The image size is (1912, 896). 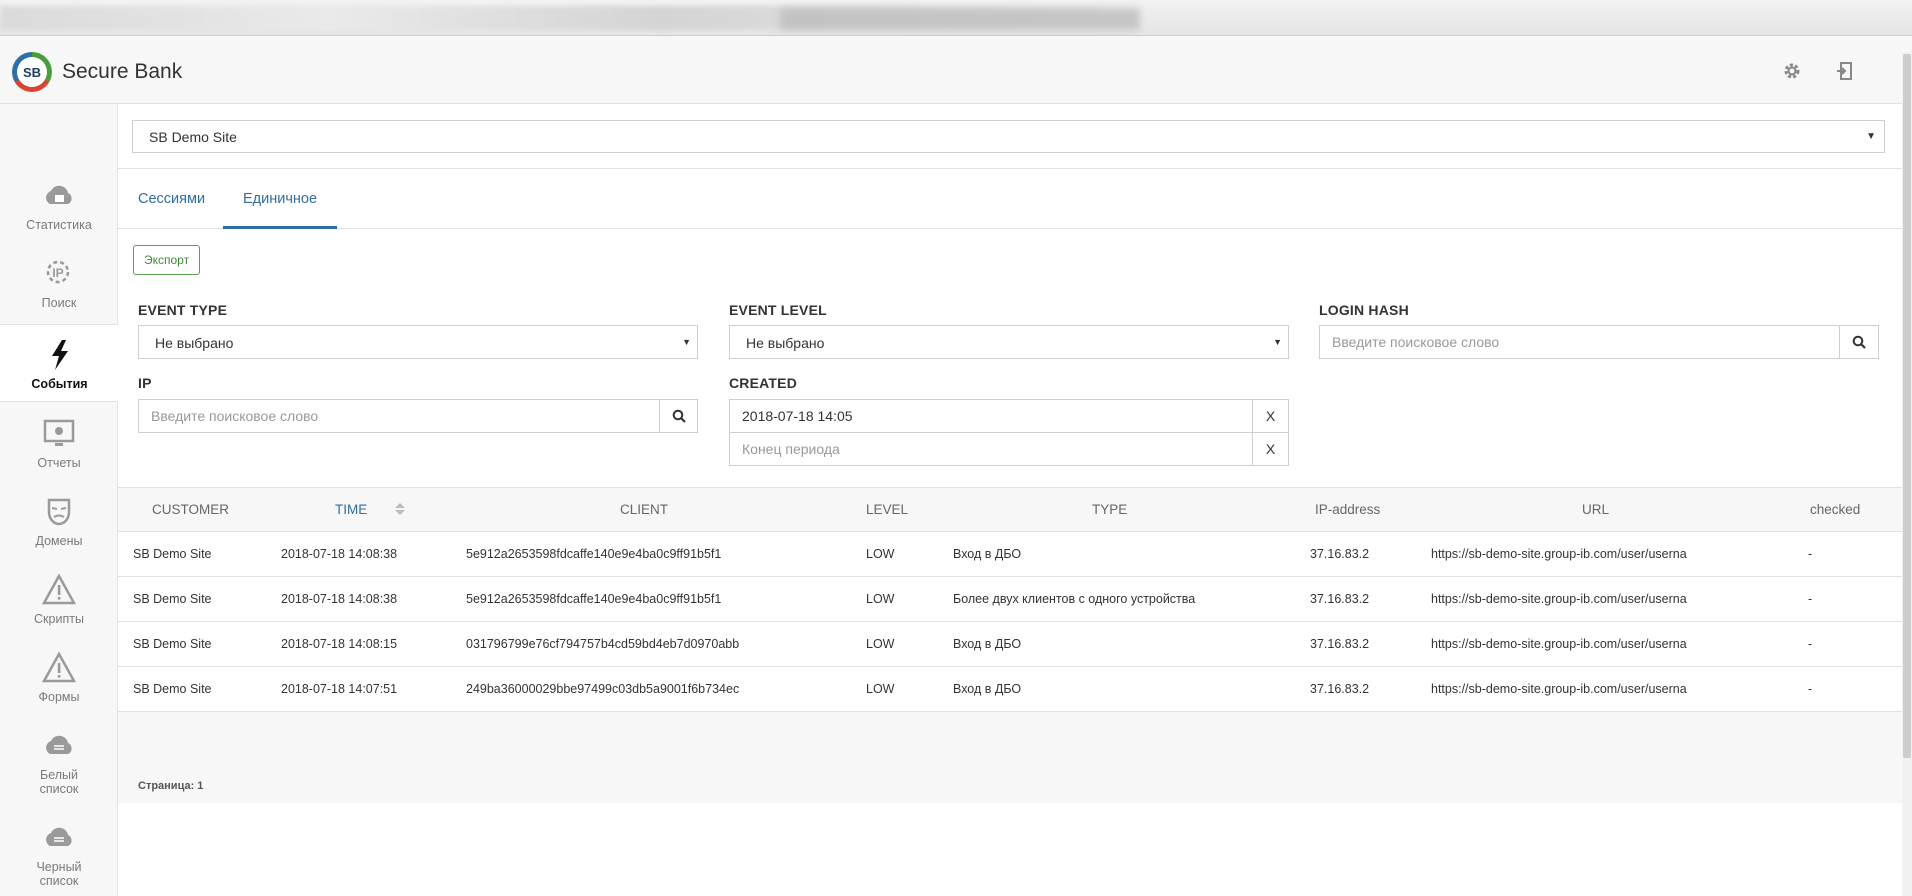 I want to click on scrollbar-thumb, so click(x=1907, y=406).